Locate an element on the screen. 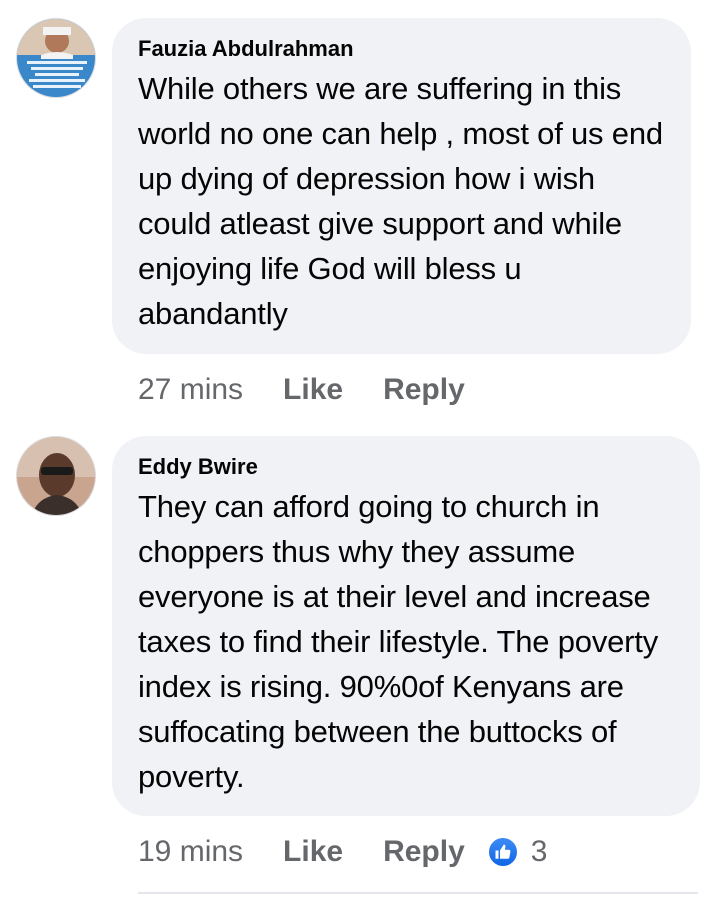  comment-timestamp: 19 mins is located at coordinates (190, 852).